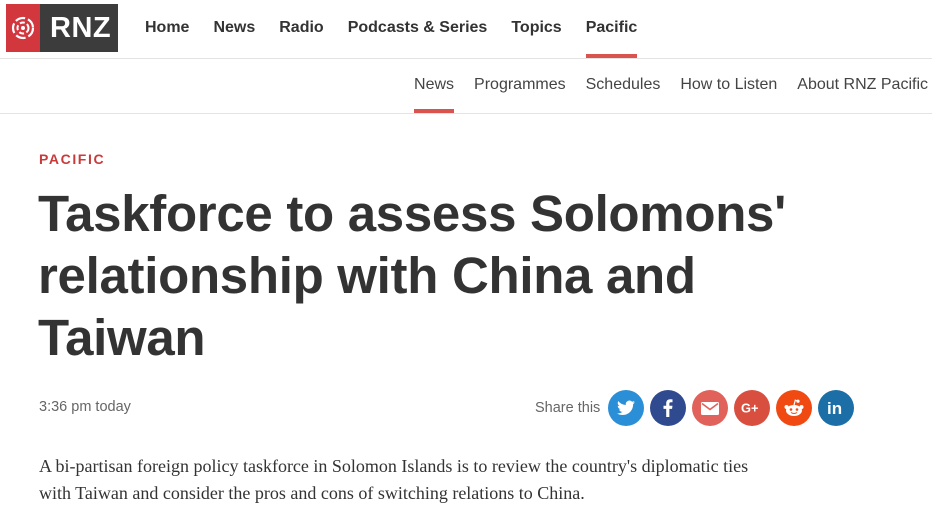 The height and width of the screenshot is (508, 932). What do you see at coordinates (568, 408) in the screenshot?
I see `share-label: Share this` at bounding box center [568, 408].